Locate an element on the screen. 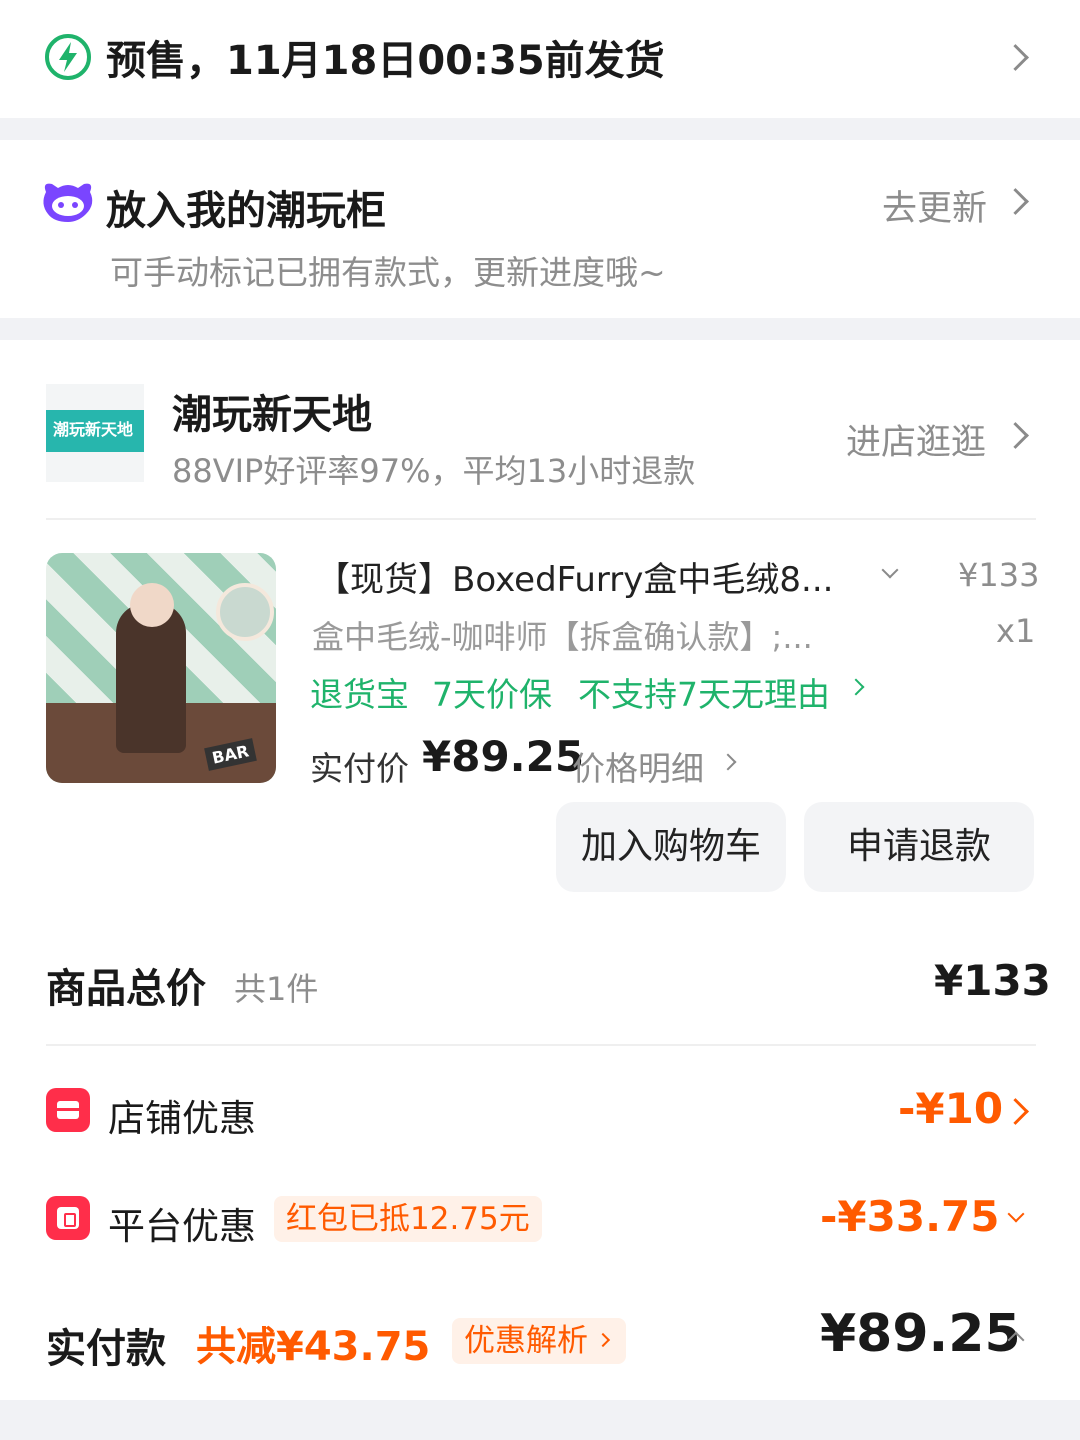 The height and width of the screenshot is (1440, 1080). total-label: 商品总价 is located at coordinates (126, 989).